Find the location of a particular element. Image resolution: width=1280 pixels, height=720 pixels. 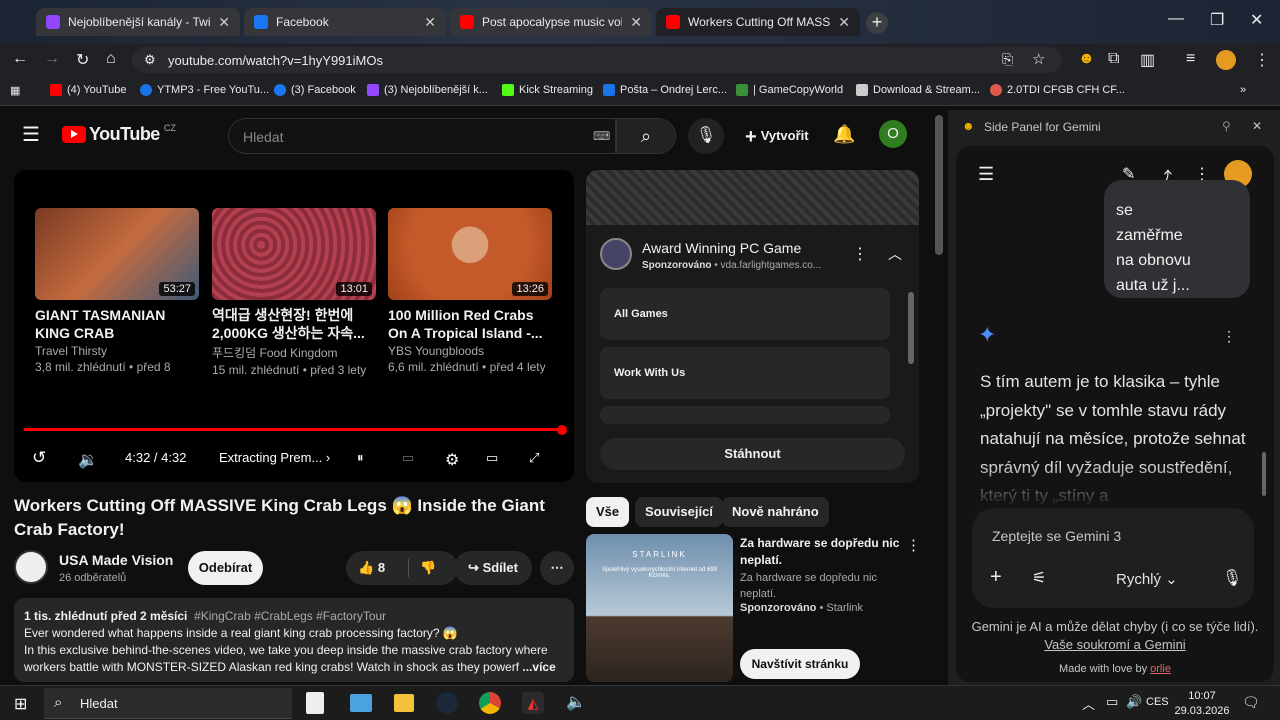

theater-mode-icon: ▭ is located at coordinates (492, 458).